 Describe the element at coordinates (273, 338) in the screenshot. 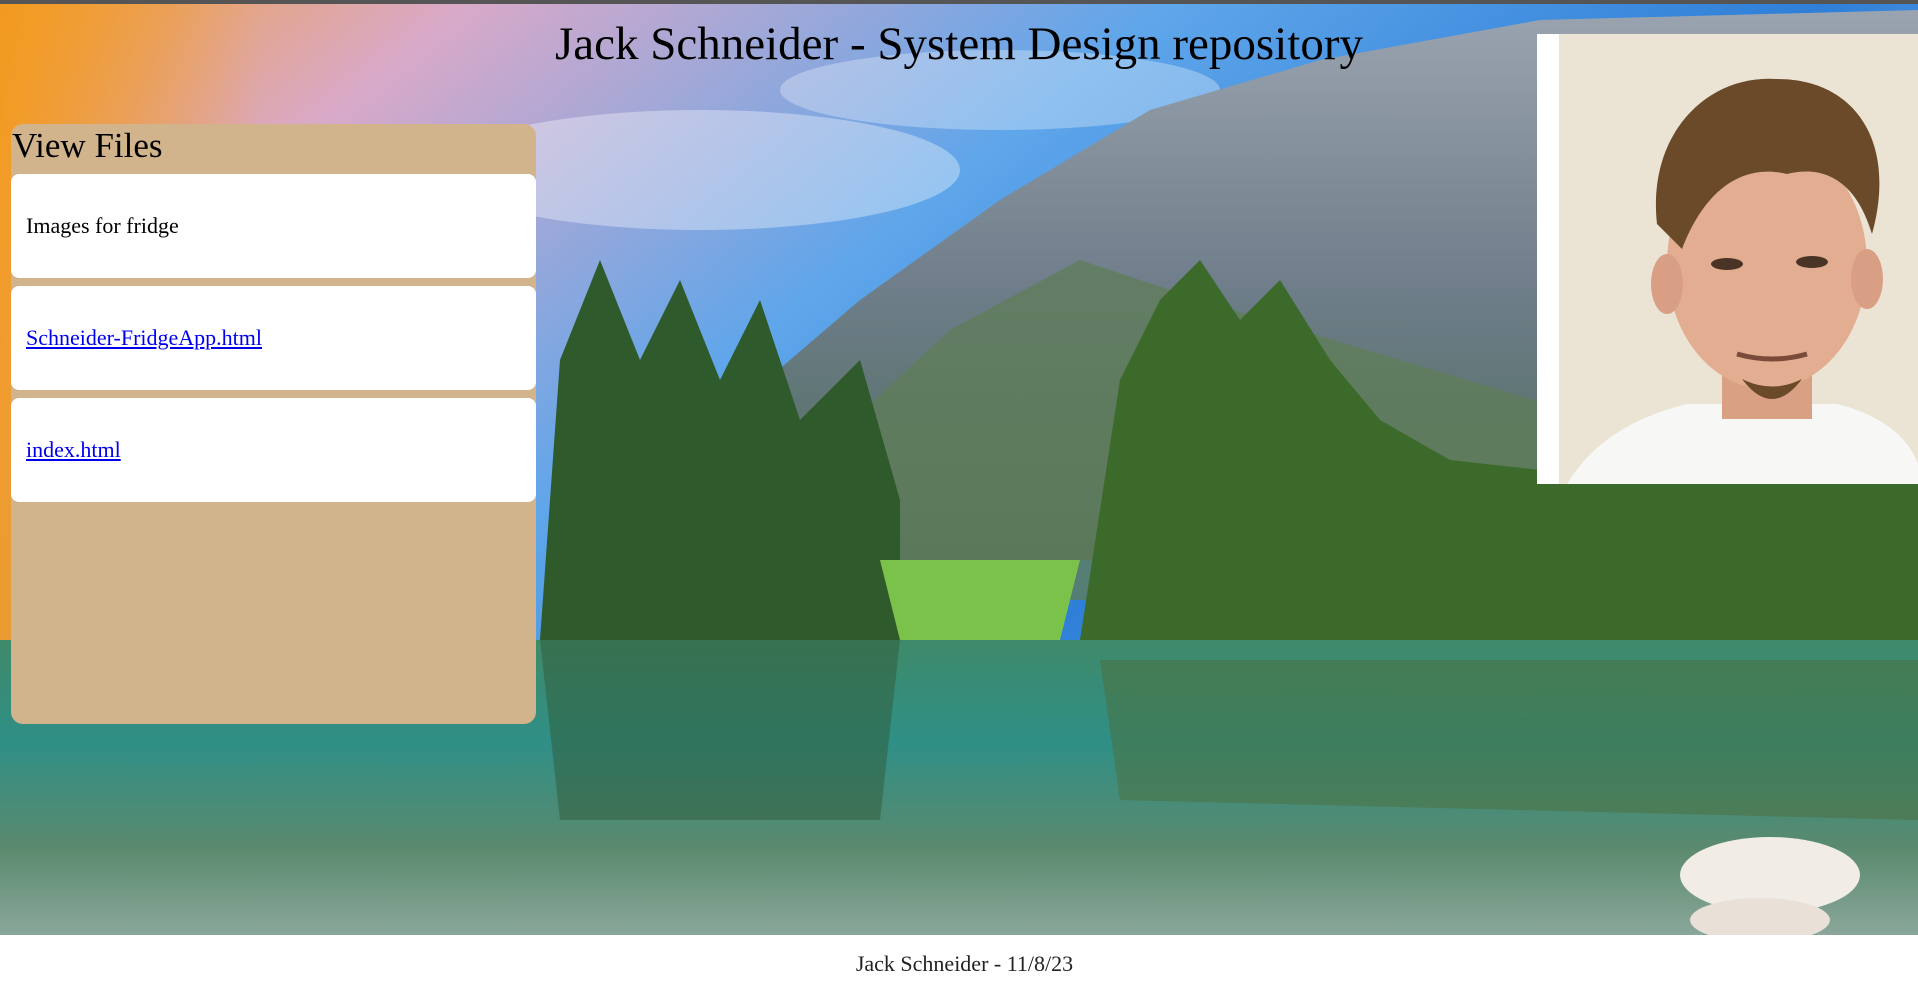

I see `file-item-fridge-app: Schneider-FridgeApp.html` at that location.